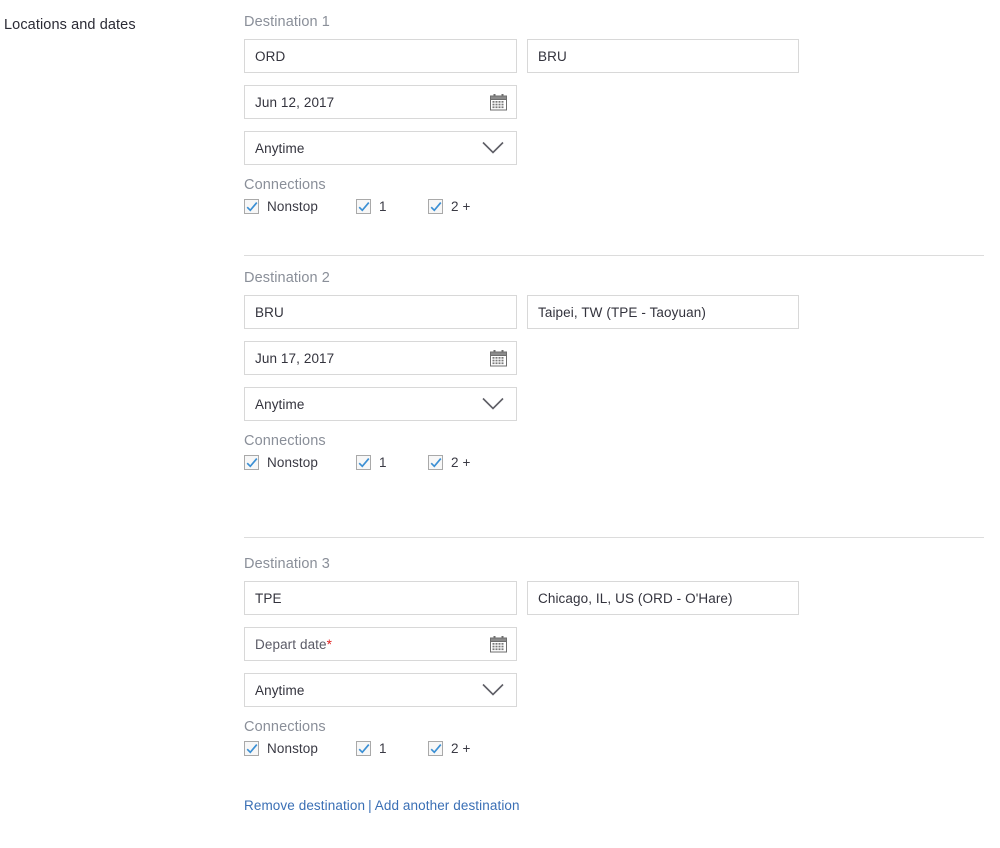 Image resolution: width=1000 pixels, height=848 pixels. Describe the element at coordinates (285, 185) in the screenshot. I see `connections-label-1: Connections` at that location.